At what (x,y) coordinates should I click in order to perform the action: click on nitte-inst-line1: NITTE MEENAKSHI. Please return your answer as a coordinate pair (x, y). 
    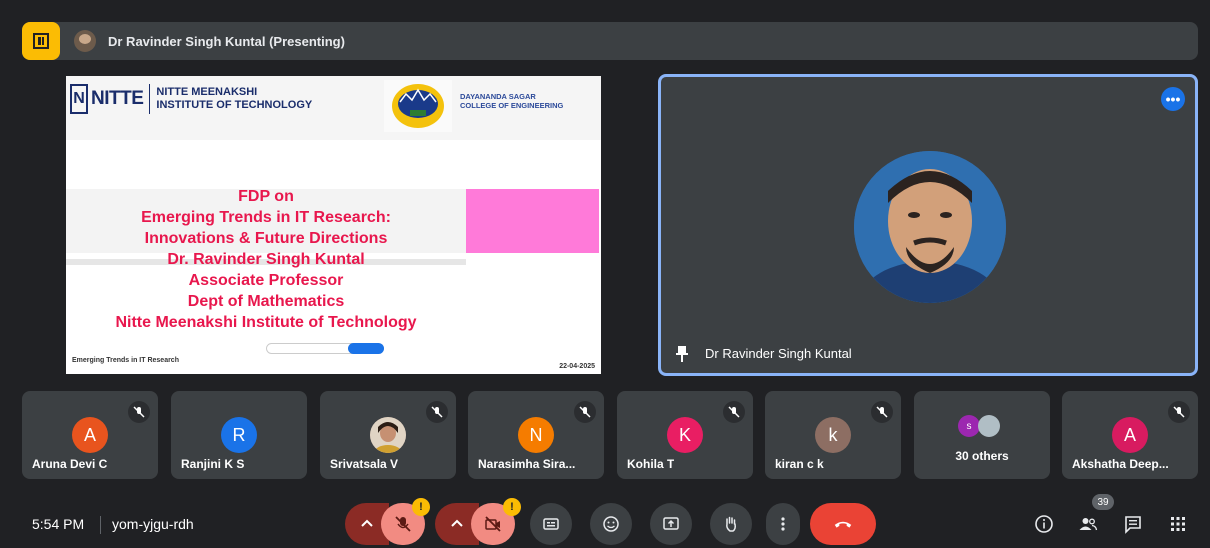
    Looking at the image, I should click on (207, 92).